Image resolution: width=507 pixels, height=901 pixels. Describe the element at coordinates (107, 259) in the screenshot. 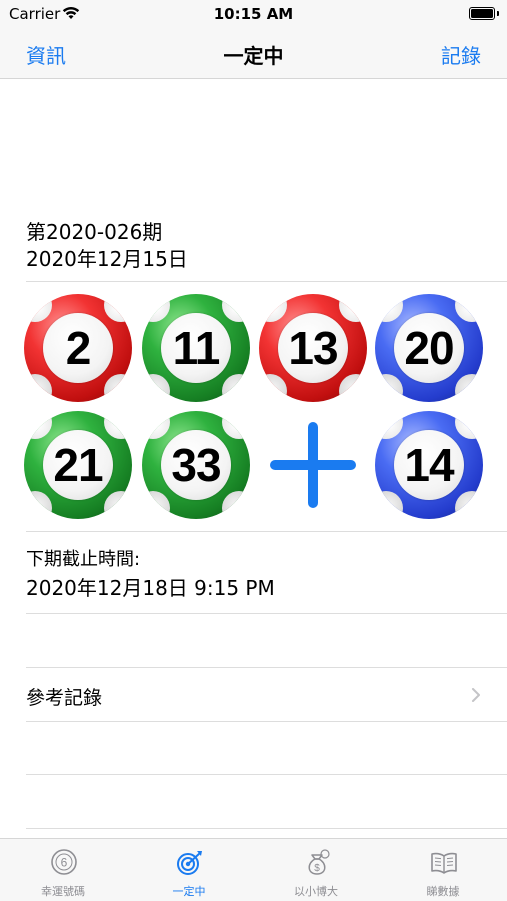

I see `draw-date: 2020年12月15日` at that location.